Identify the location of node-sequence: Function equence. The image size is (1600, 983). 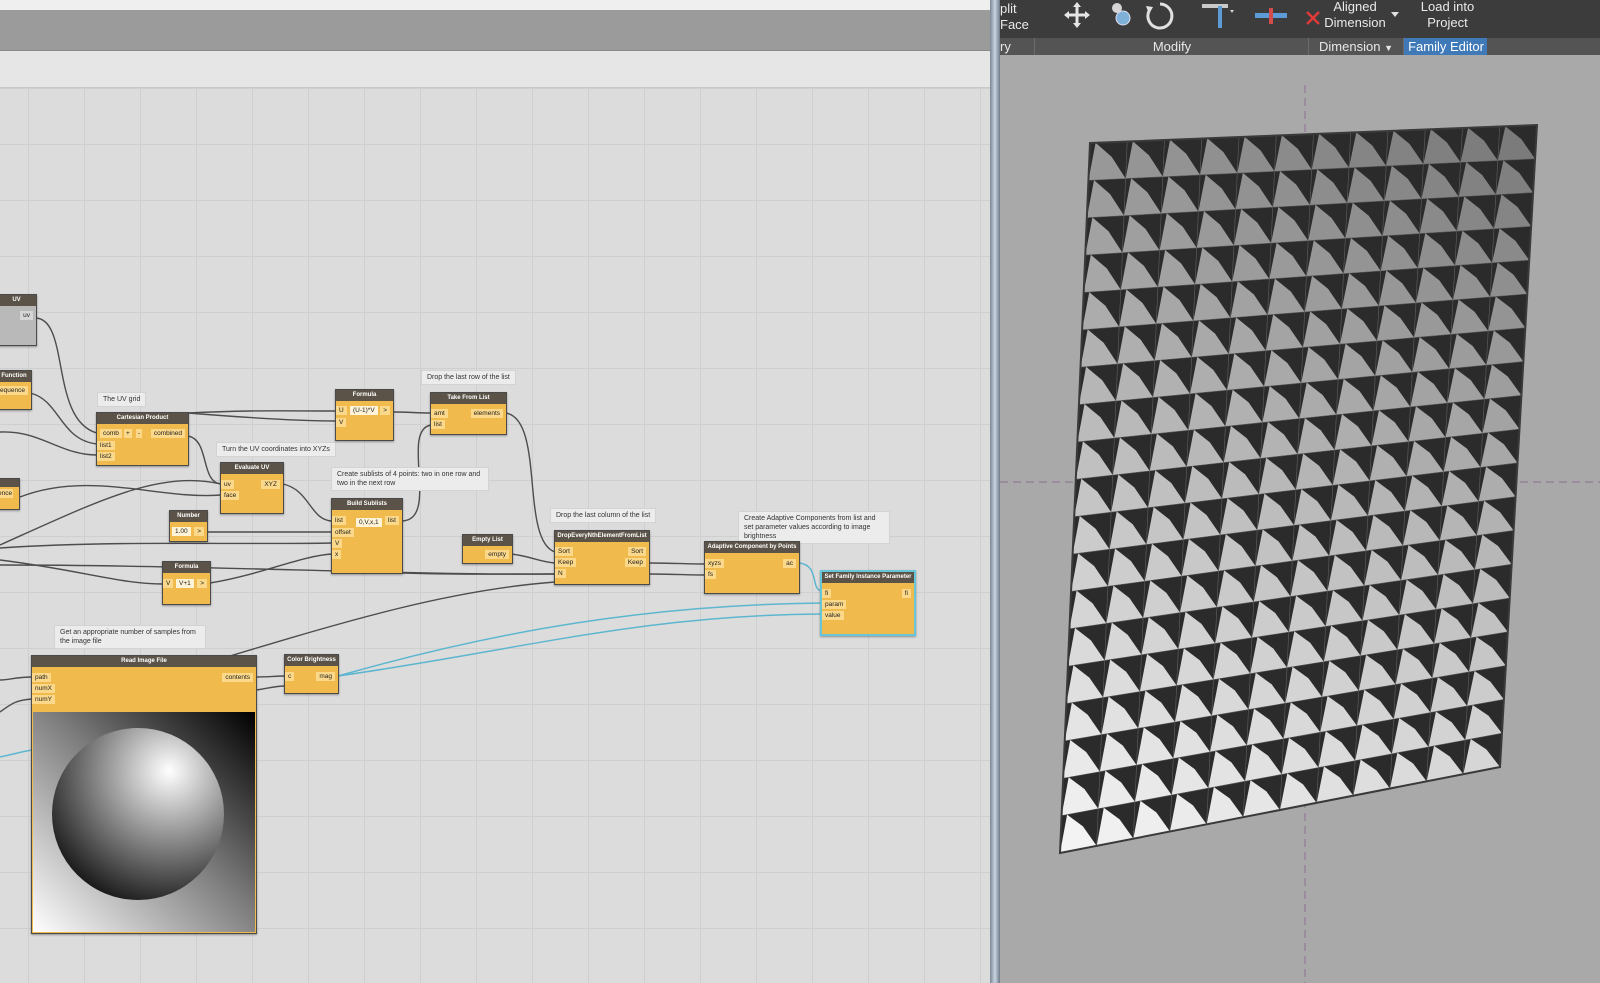
(16, 390).